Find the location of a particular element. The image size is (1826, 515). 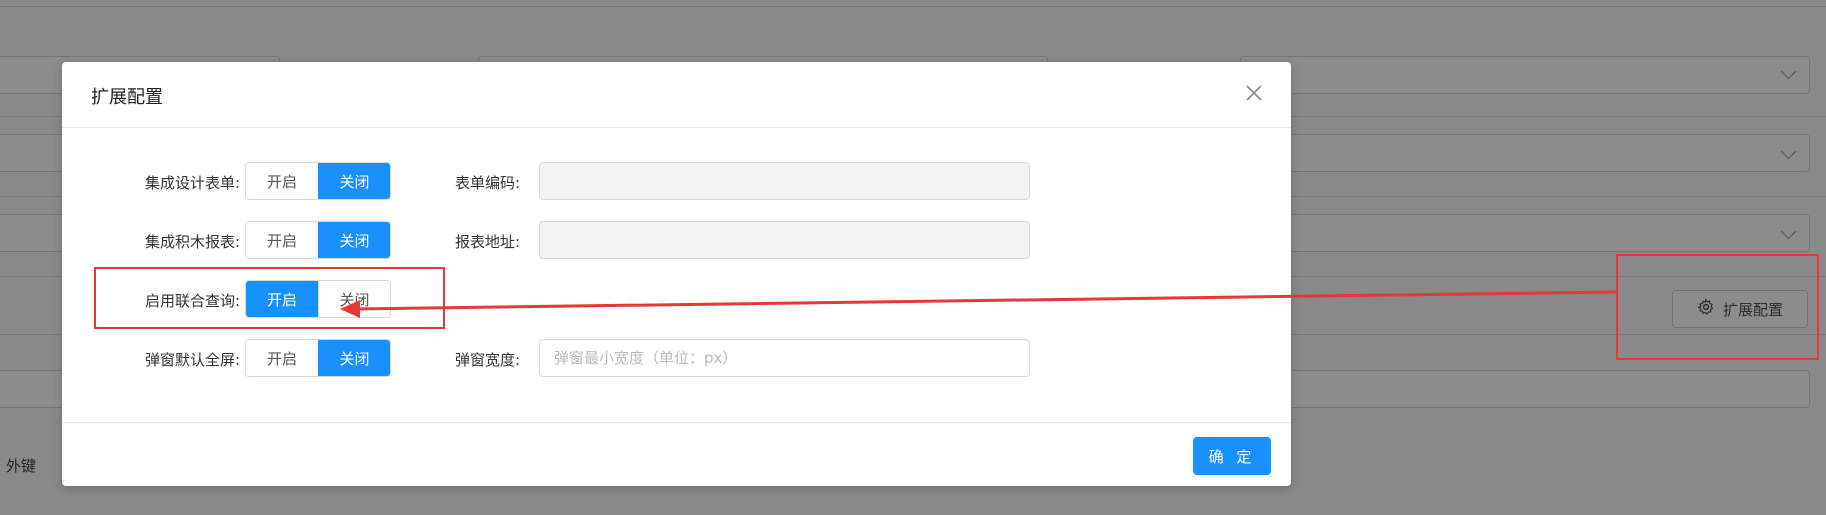

join-query-label: 启用联合查询: is located at coordinates (192, 301).